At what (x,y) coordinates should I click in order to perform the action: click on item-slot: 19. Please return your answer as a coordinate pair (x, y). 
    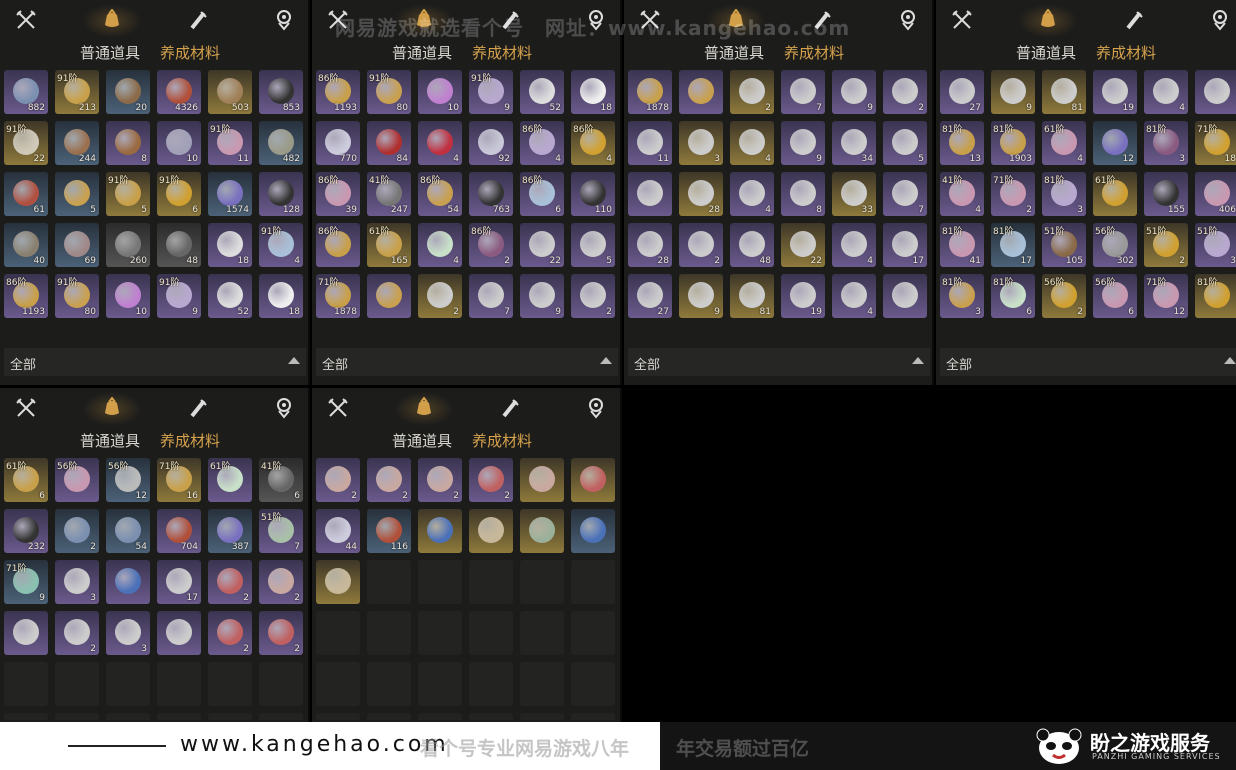
    Looking at the image, I should click on (1115, 92).